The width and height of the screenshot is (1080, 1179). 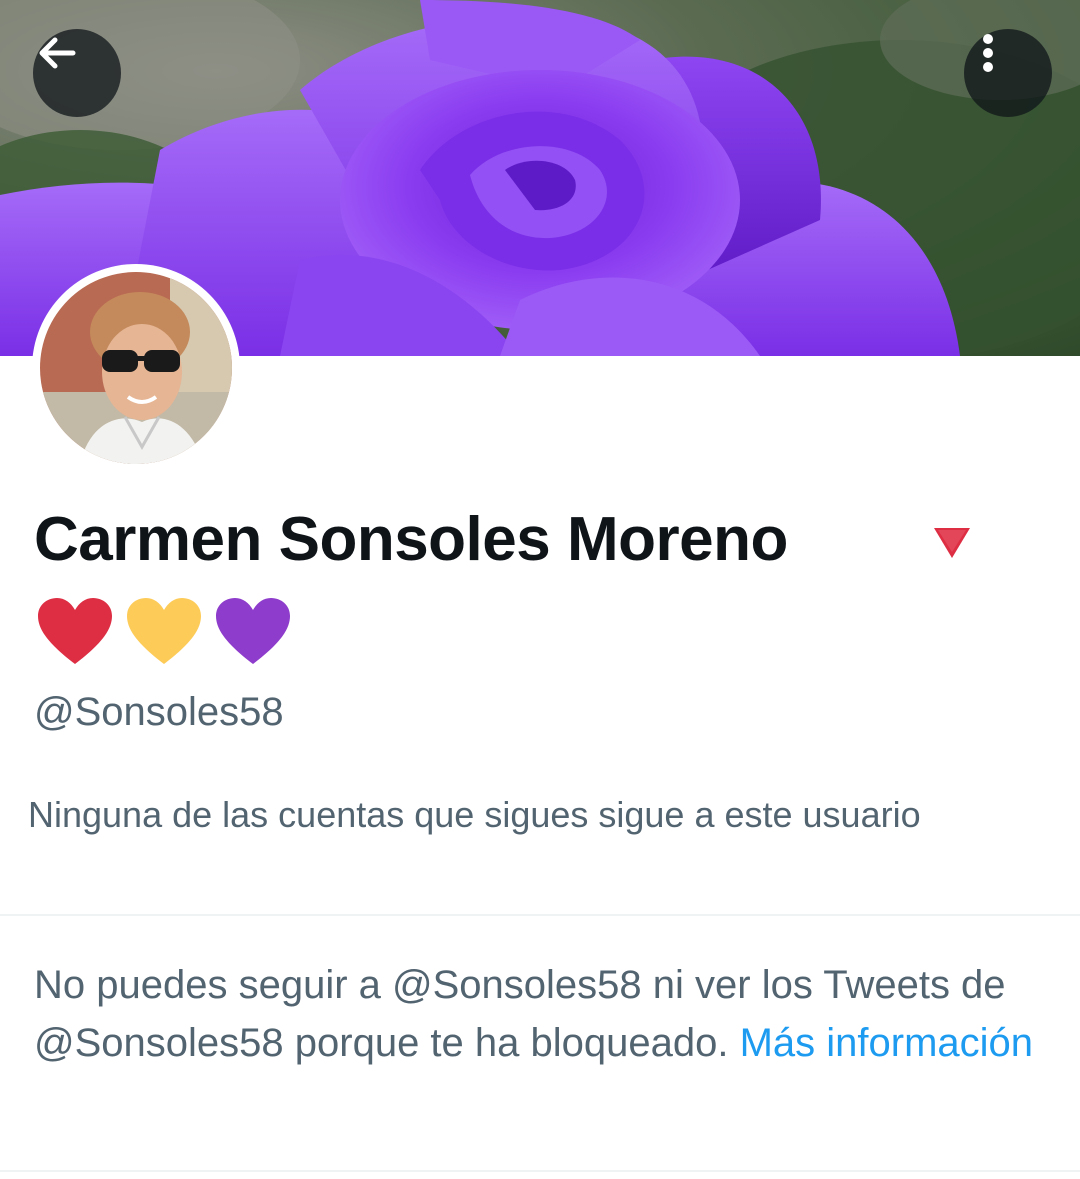 I want to click on profile-photo, so click(x=136, y=368).